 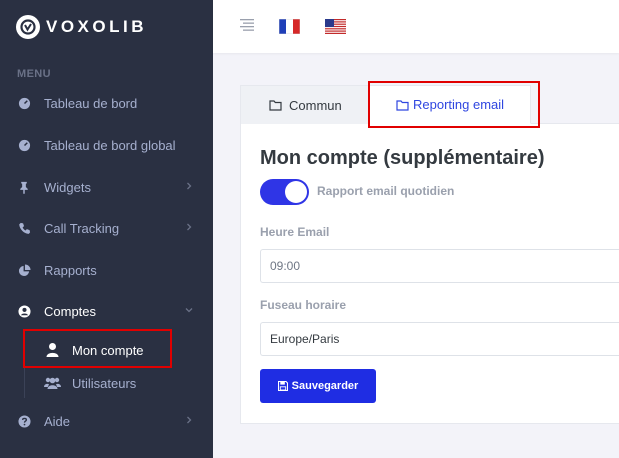 What do you see at coordinates (315, 105) in the screenshot?
I see `tab-label: Commun` at bounding box center [315, 105].